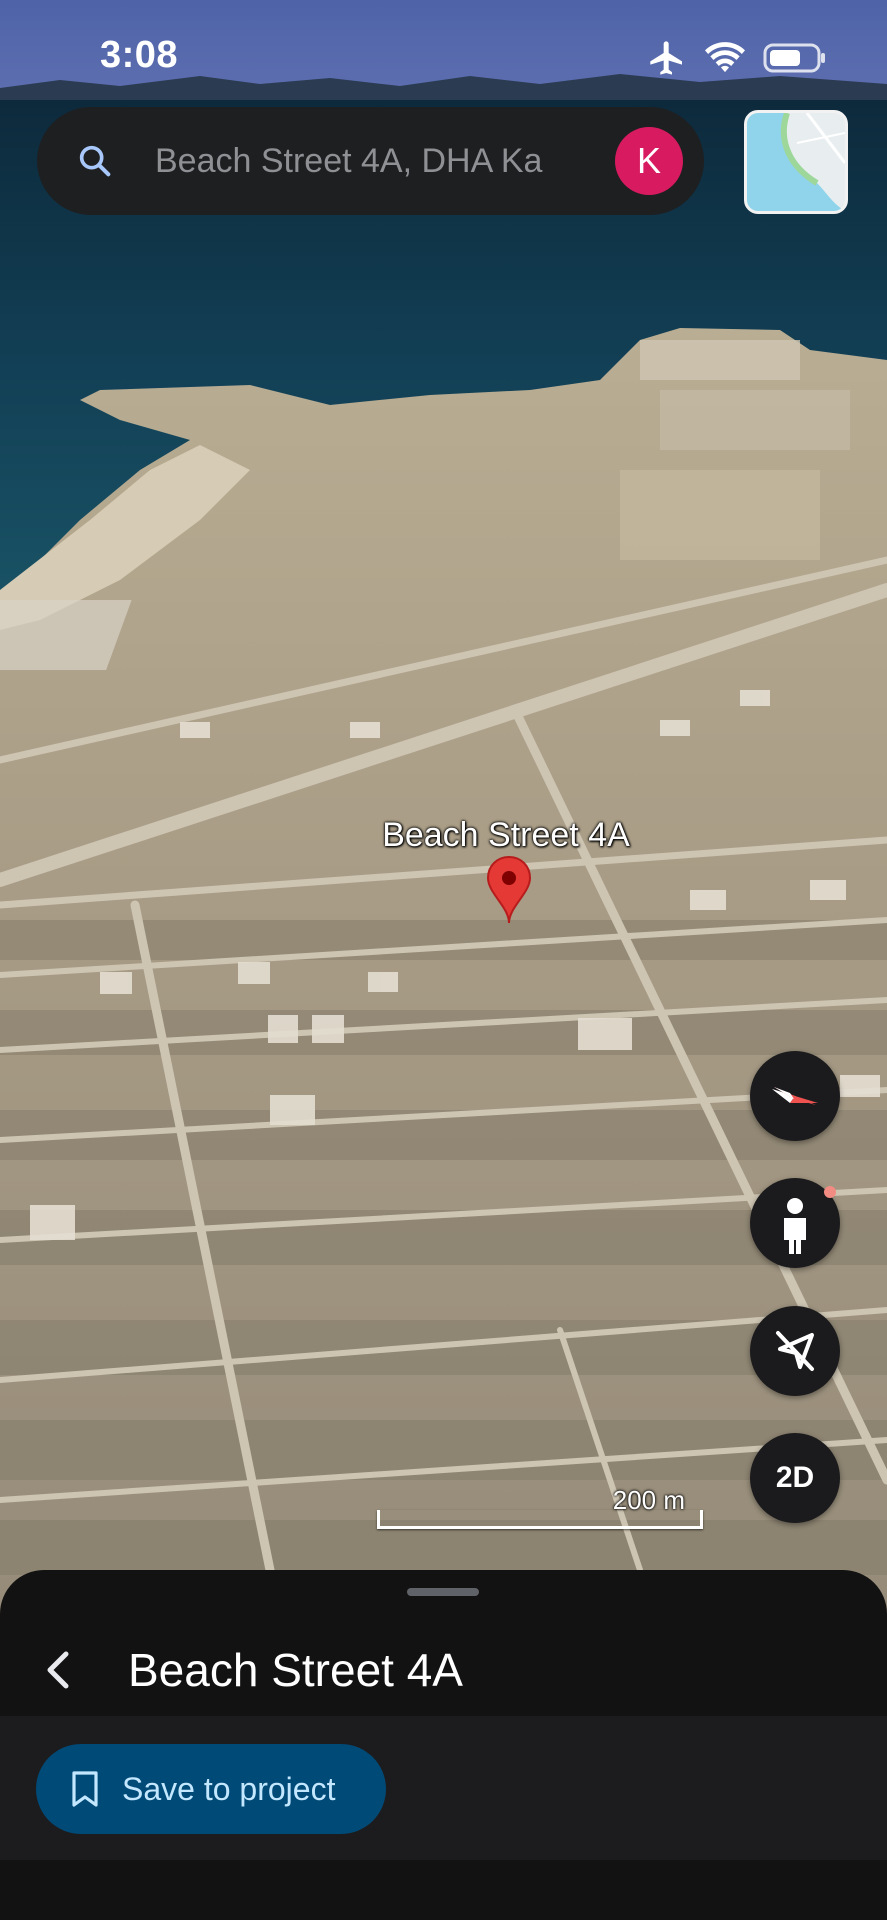  What do you see at coordinates (443, 1788) in the screenshot?
I see `sheet-actions: Save to project` at bounding box center [443, 1788].